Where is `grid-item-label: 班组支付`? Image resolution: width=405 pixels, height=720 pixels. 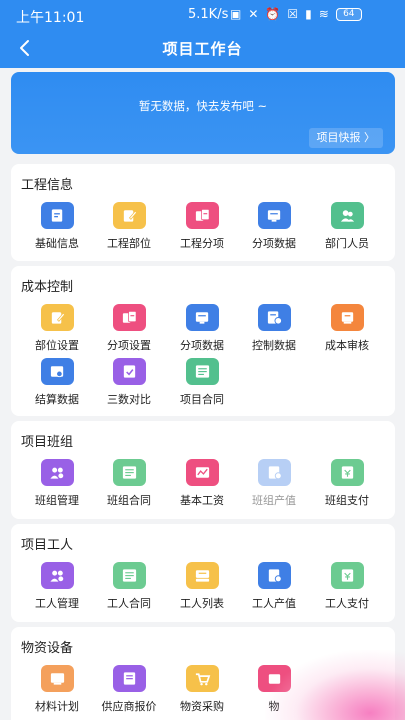
grid-item-label: 班组支付 is located at coordinates (347, 500).